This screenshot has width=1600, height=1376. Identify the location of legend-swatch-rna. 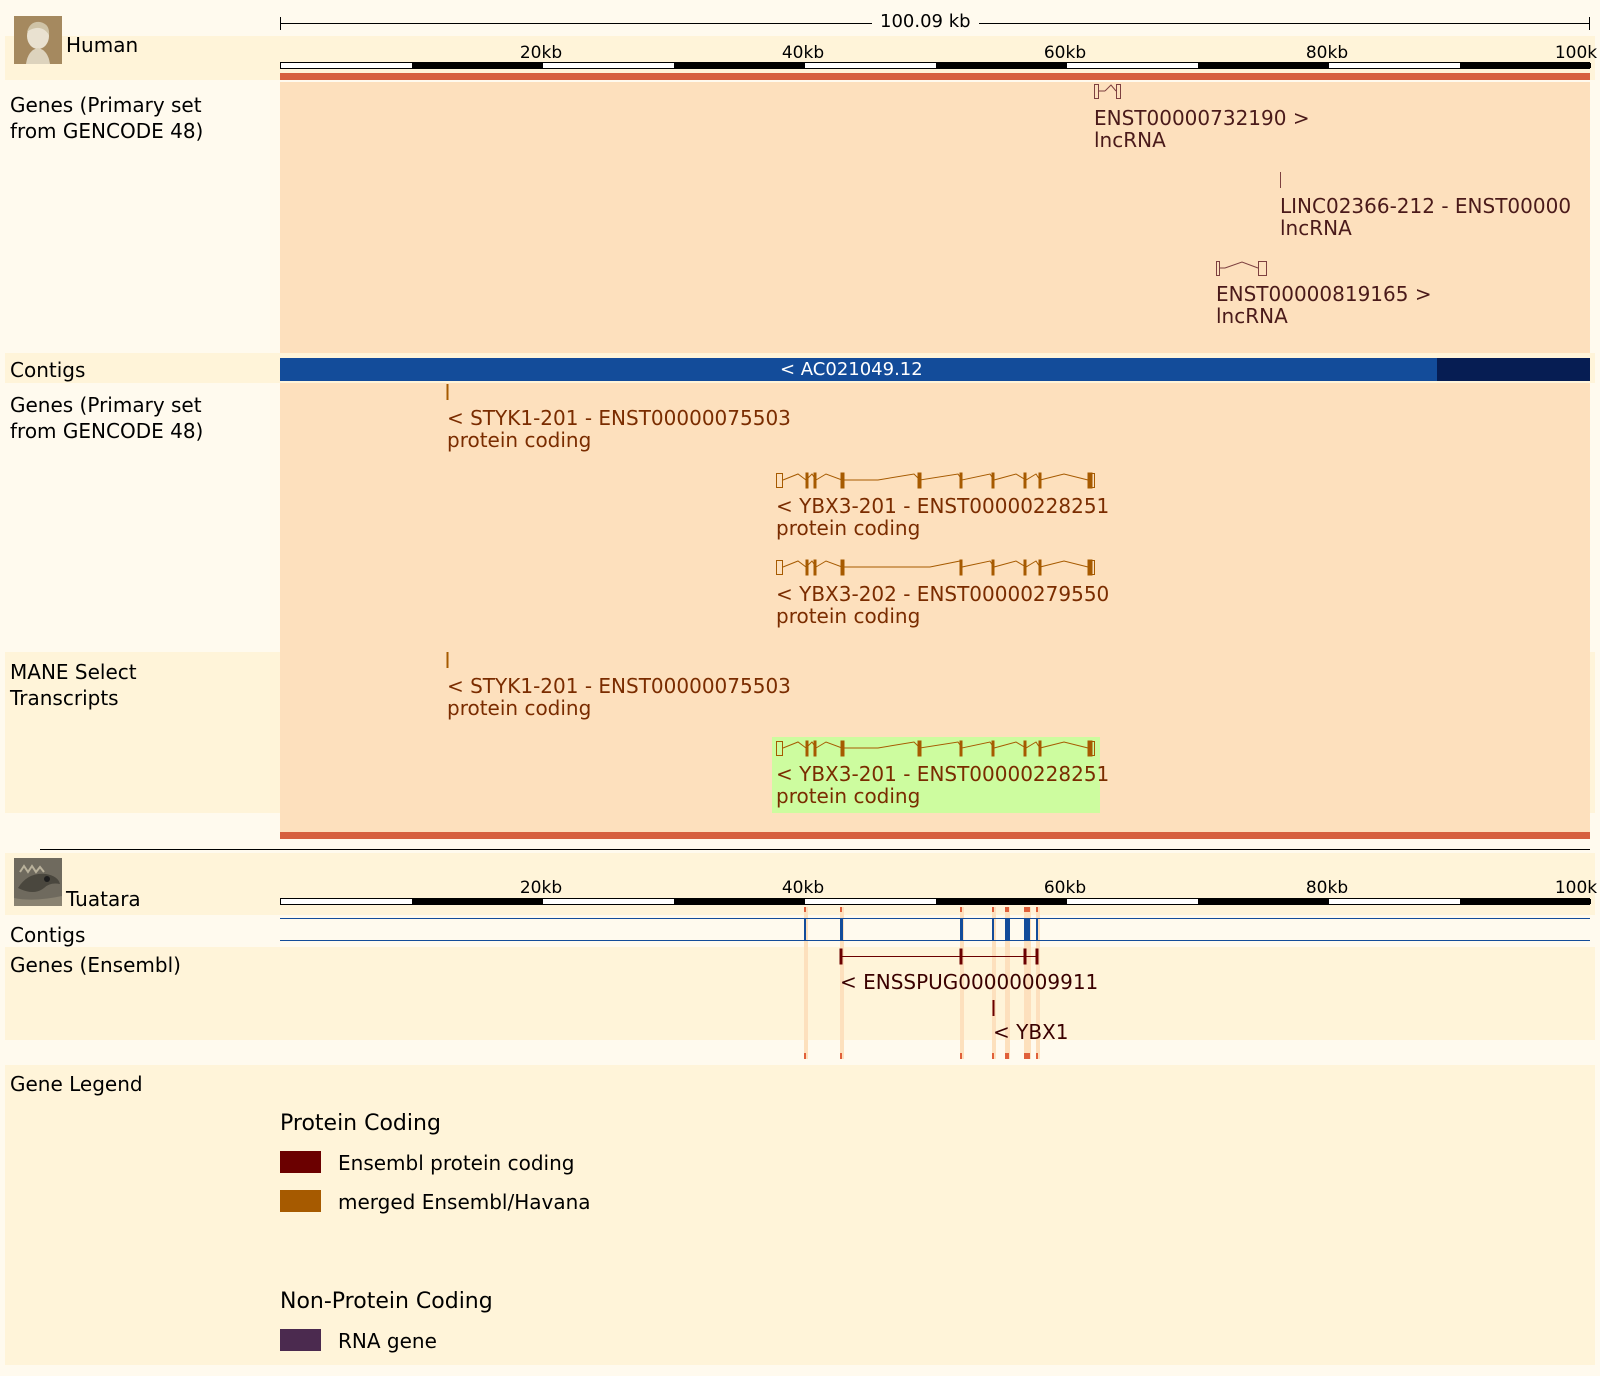
(300, 1340).